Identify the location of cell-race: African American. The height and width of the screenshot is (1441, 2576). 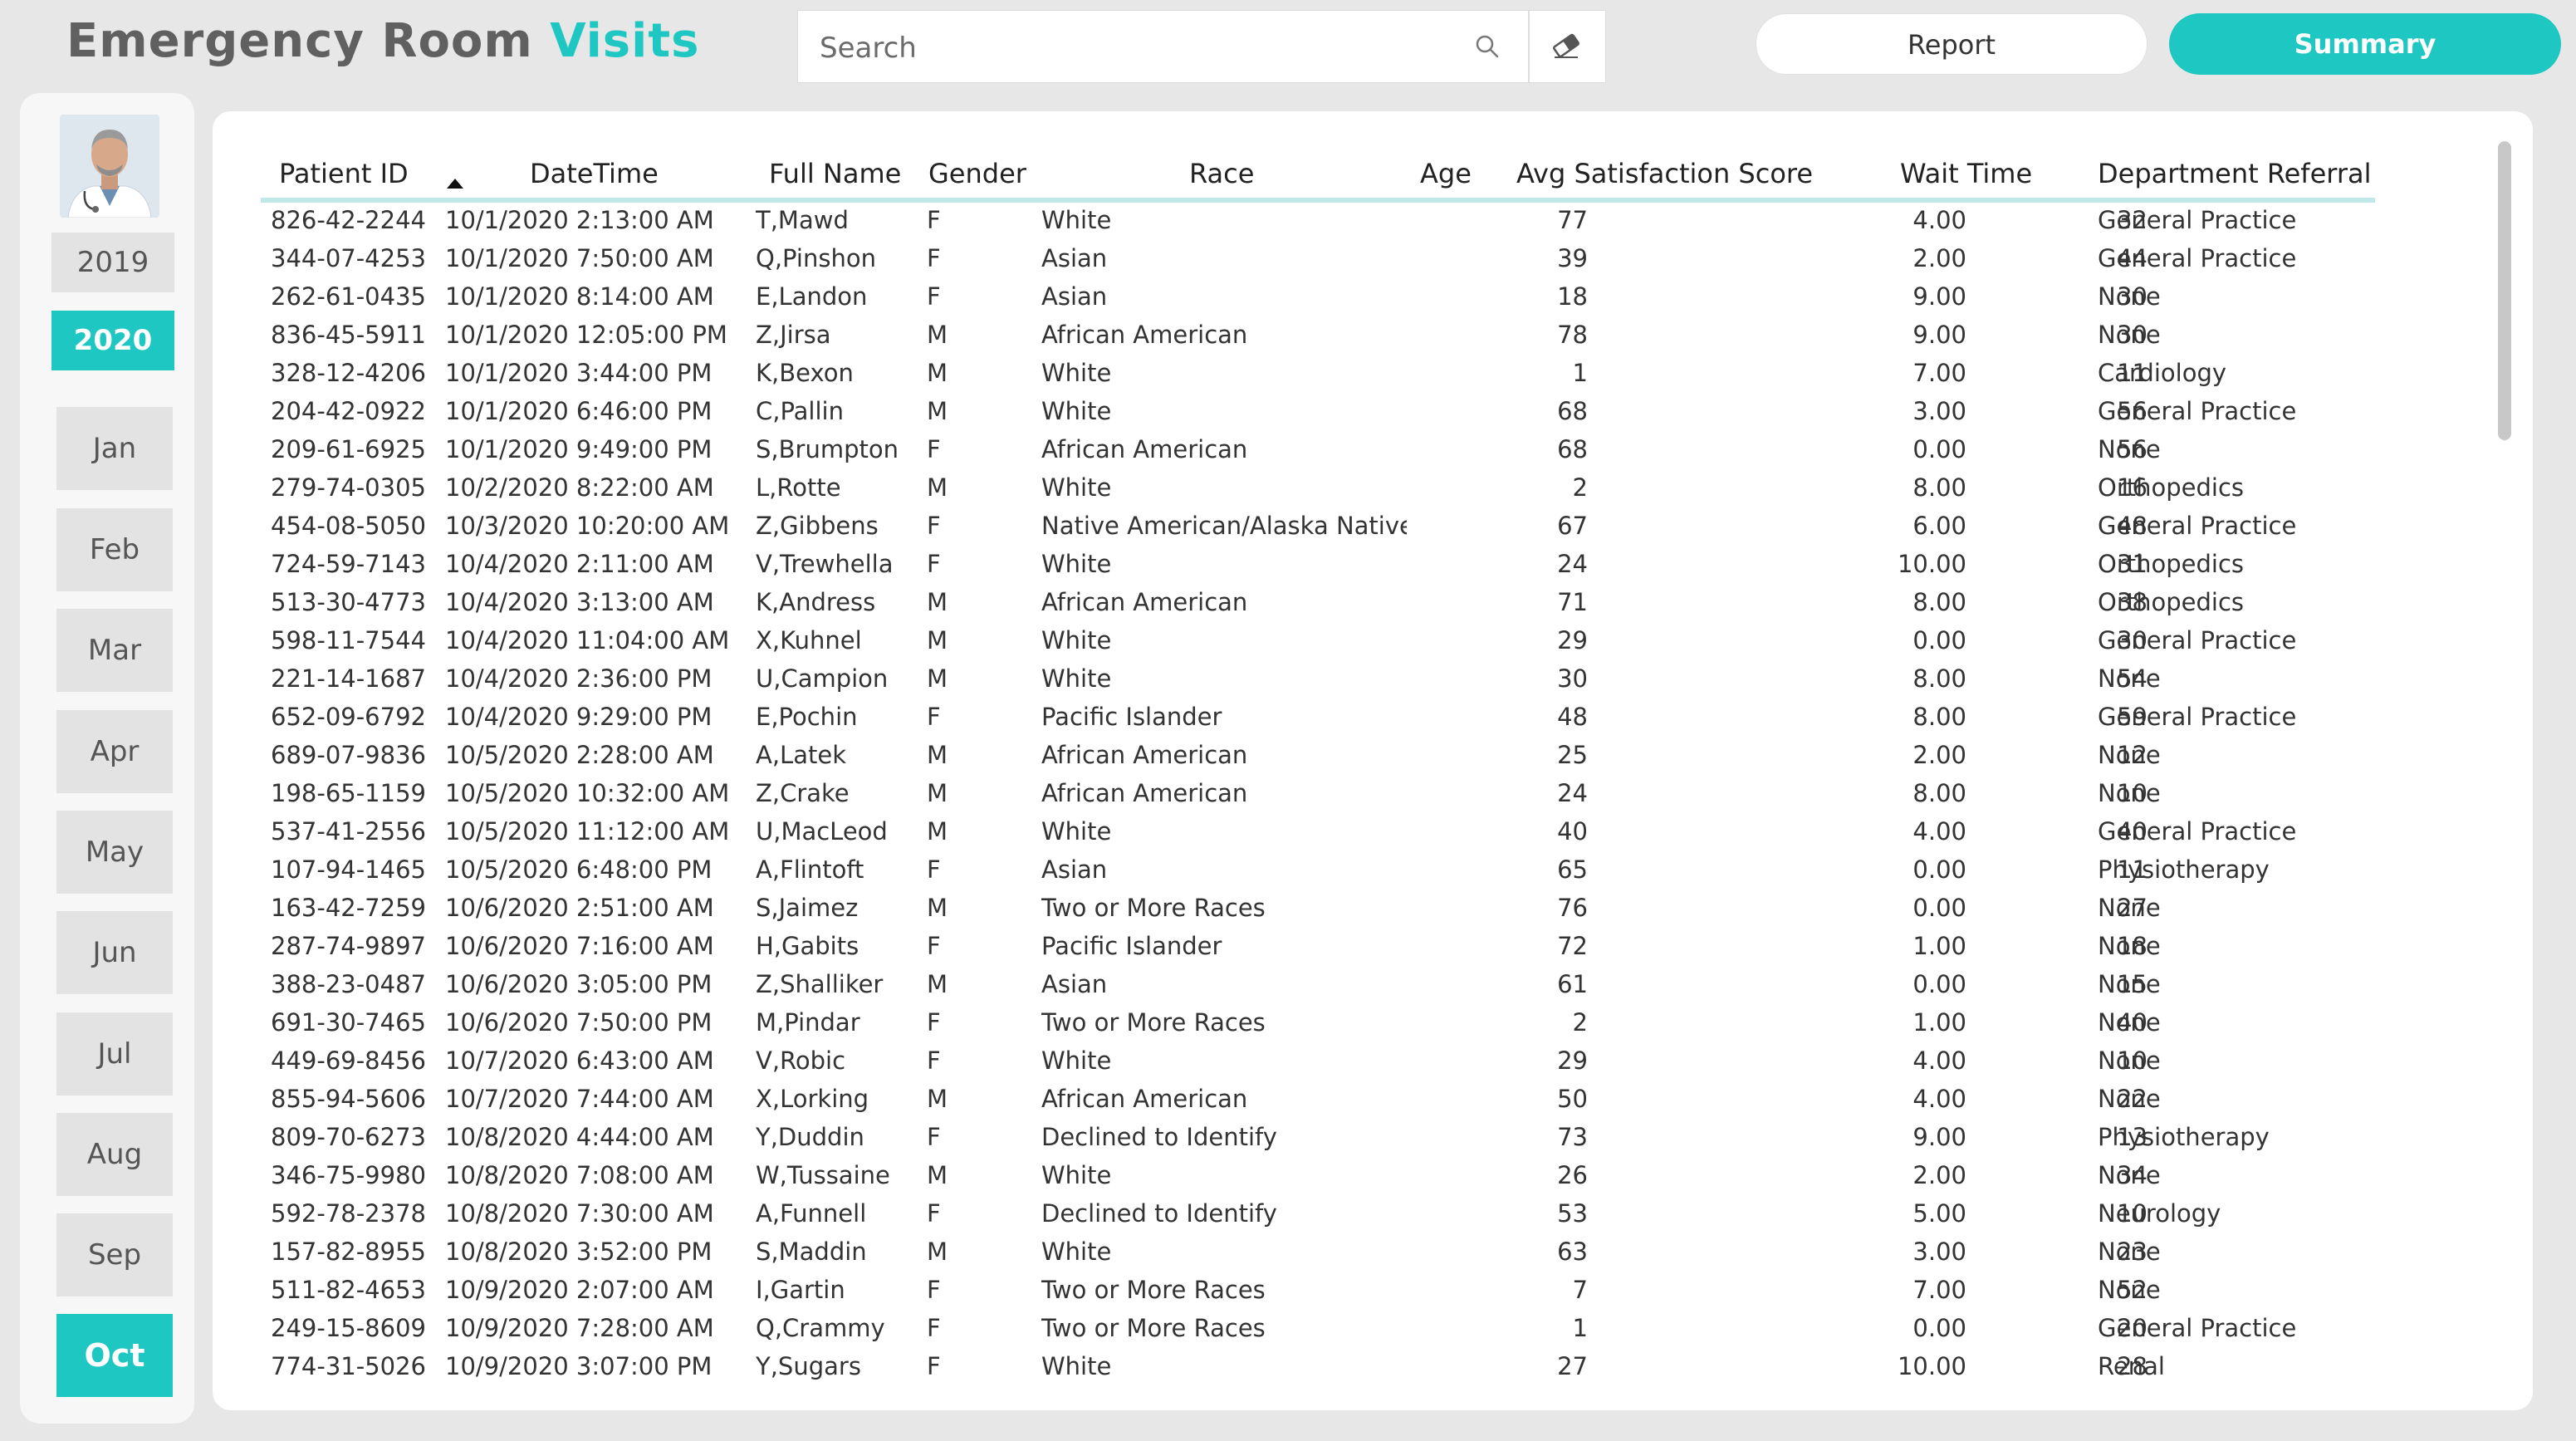
(1145, 755).